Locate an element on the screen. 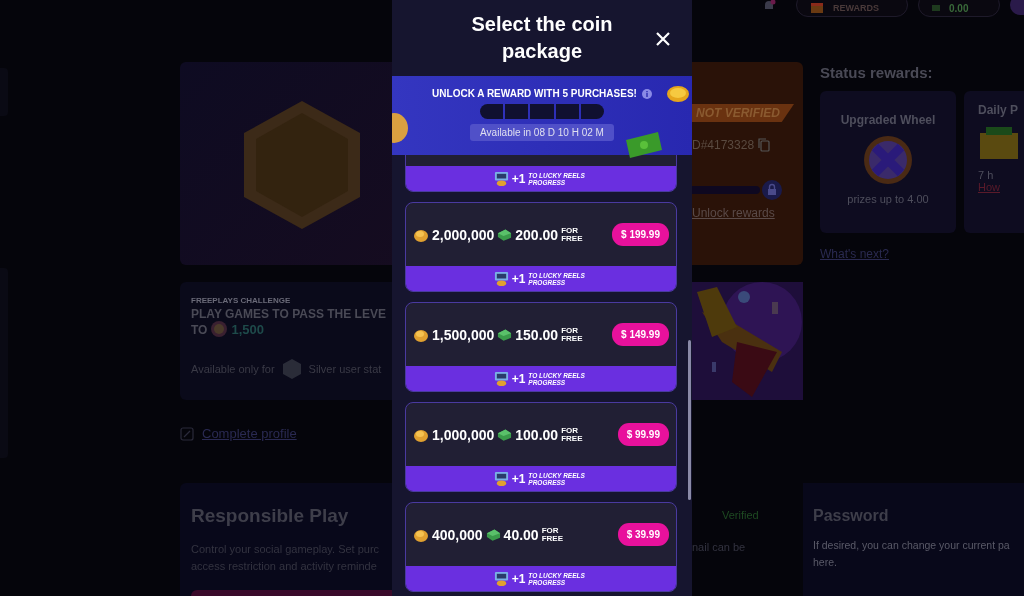  price-button: $ 99.99 is located at coordinates (643, 434).